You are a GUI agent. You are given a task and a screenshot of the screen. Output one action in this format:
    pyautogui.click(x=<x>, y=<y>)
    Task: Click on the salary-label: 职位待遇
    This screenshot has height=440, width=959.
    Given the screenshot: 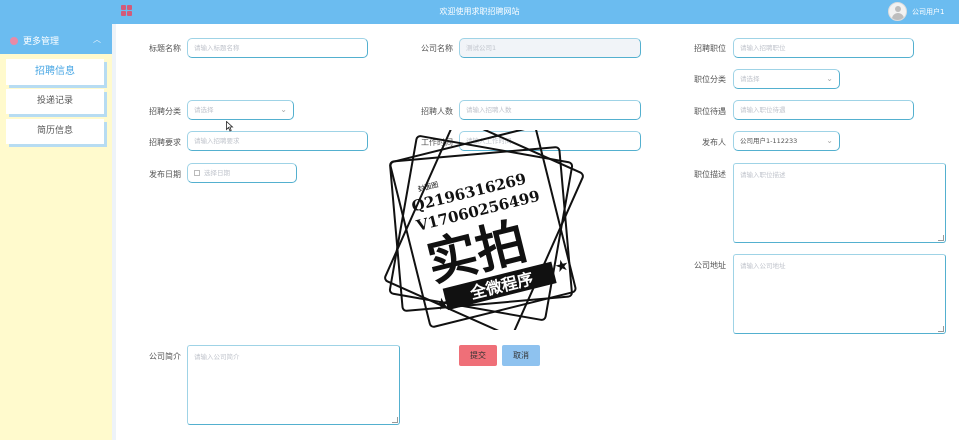 What is the action you would take?
    pyautogui.click(x=710, y=111)
    